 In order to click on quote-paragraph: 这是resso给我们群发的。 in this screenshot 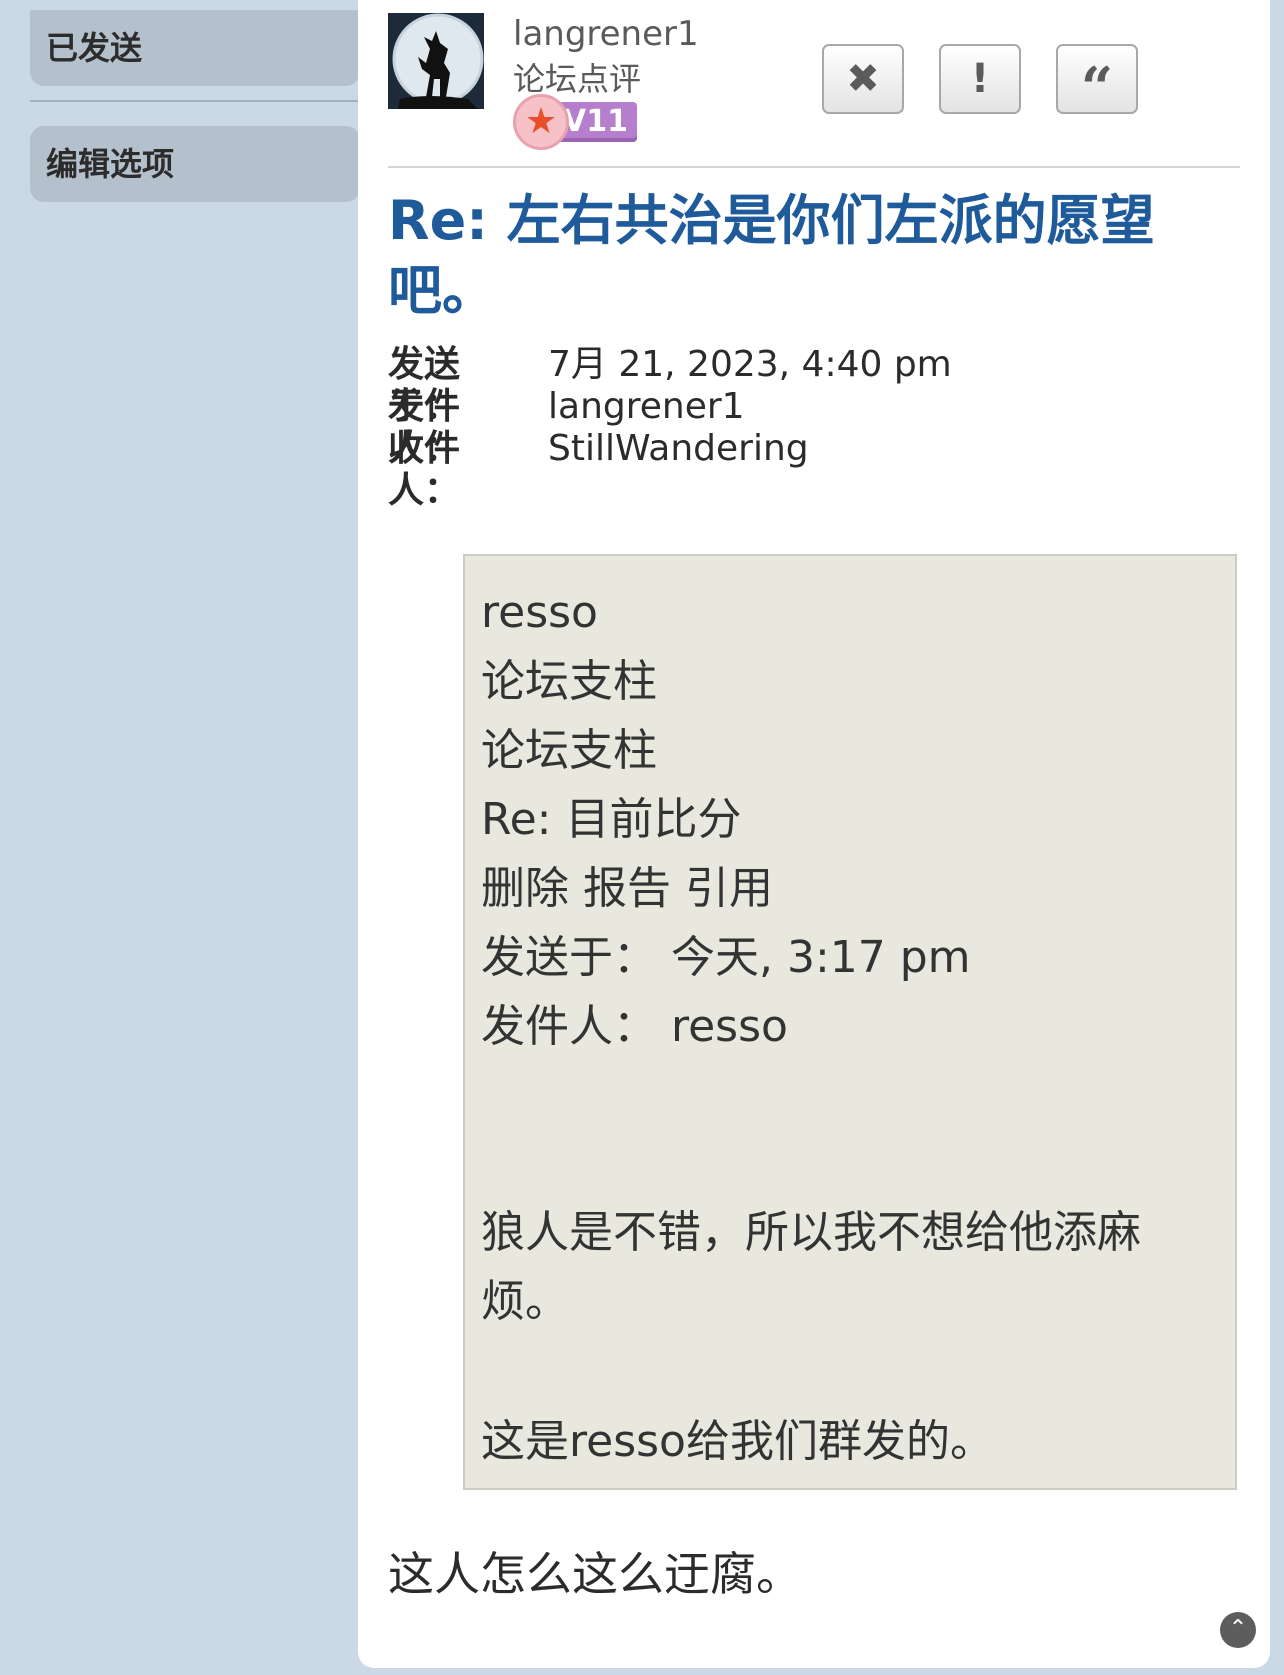, I will do `click(737, 1441)`.